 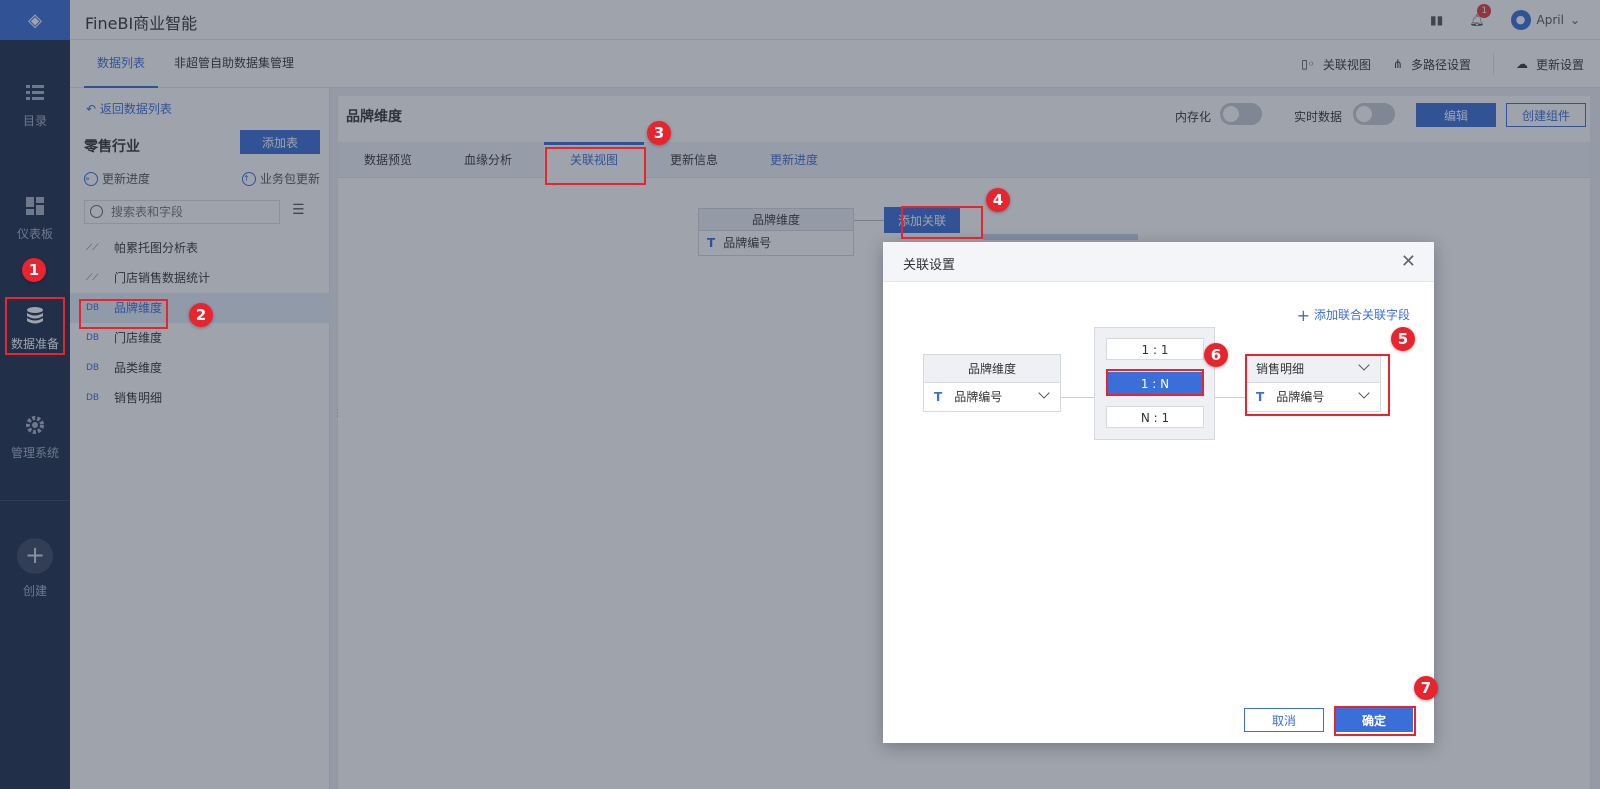 What do you see at coordinates (938, 397) in the screenshot?
I see `text-type-icon: T` at bounding box center [938, 397].